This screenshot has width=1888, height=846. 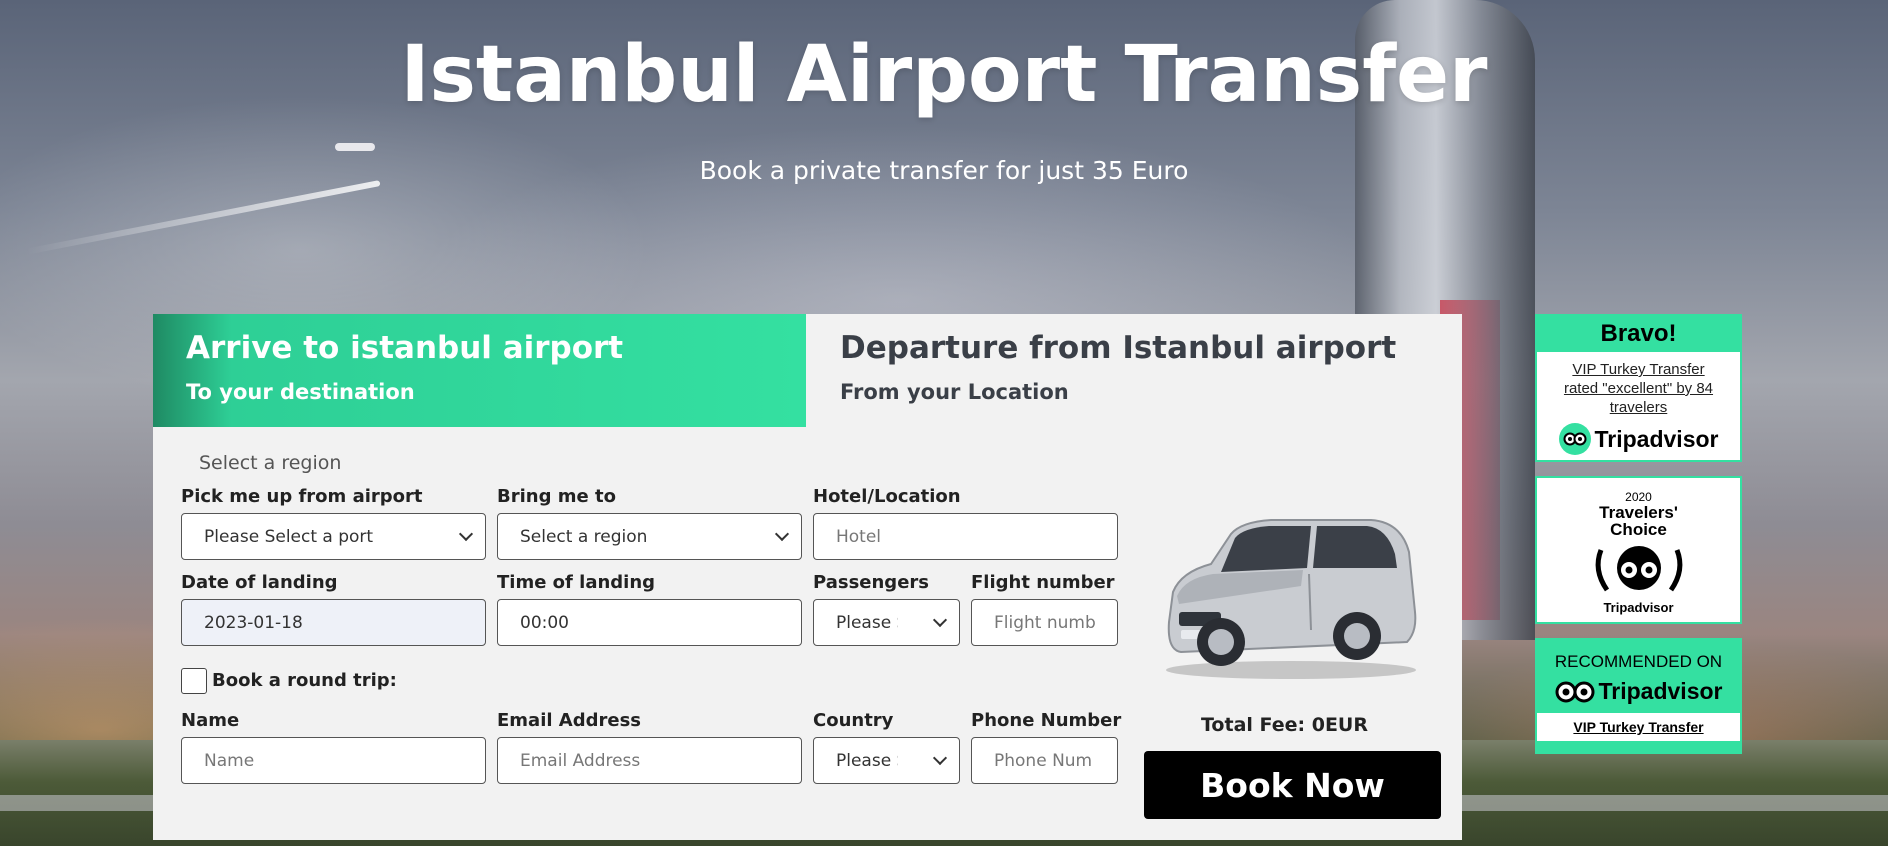 What do you see at coordinates (871, 582) in the screenshot?
I see `passengers-label: Passengers` at bounding box center [871, 582].